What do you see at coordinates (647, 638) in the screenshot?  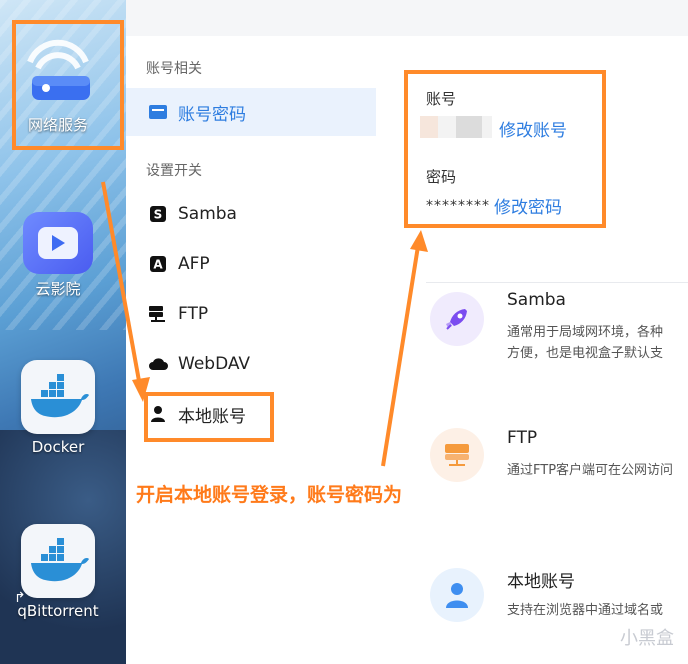 I see `watermark: 小黑盒` at bounding box center [647, 638].